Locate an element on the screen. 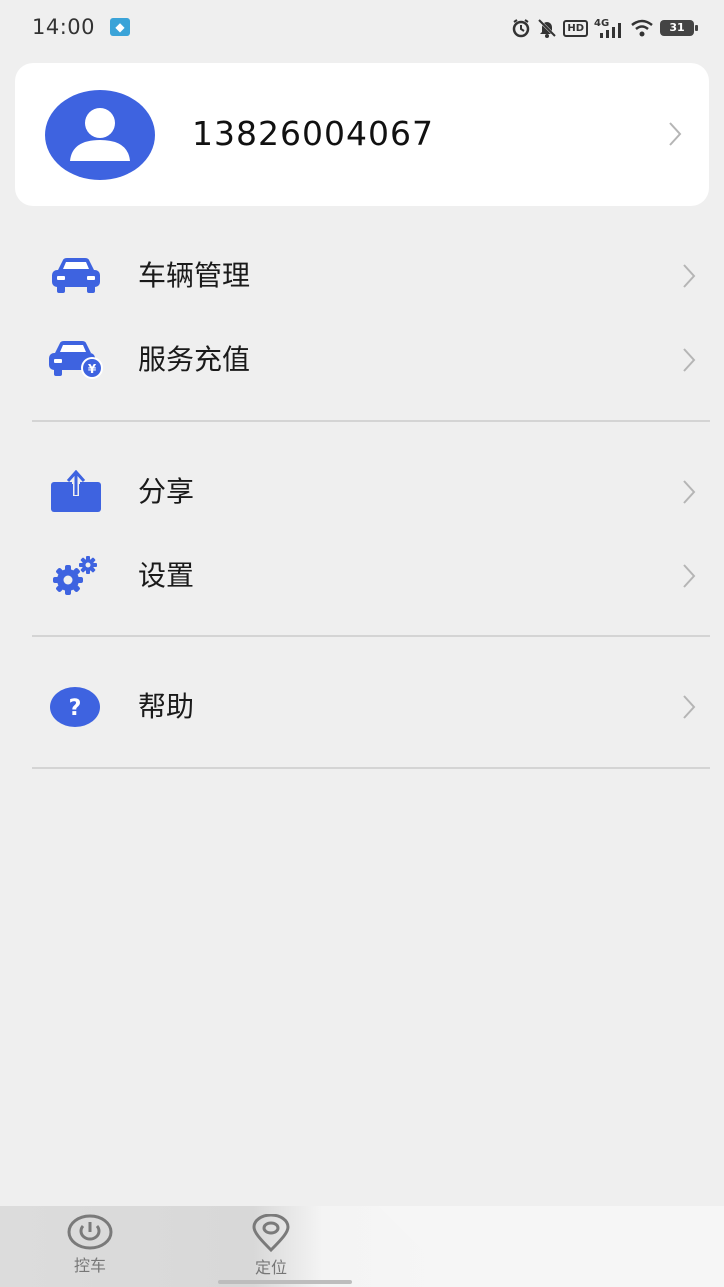 This screenshot has width=724, height=1287. menu-label: 设置 is located at coordinates (166, 575).